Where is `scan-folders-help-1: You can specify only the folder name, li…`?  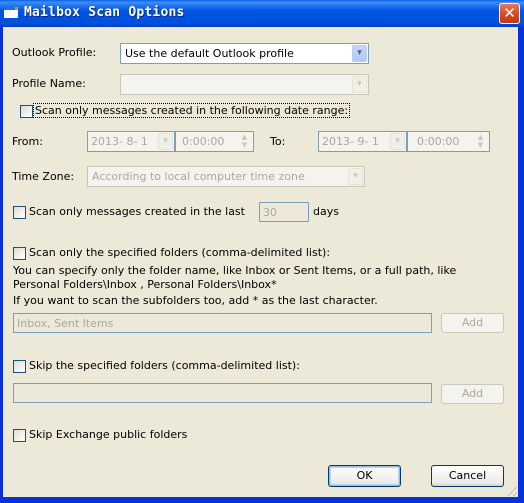
scan-folders-help-1: You can specify only the folder name, li… is located at coordinates (235, 270).